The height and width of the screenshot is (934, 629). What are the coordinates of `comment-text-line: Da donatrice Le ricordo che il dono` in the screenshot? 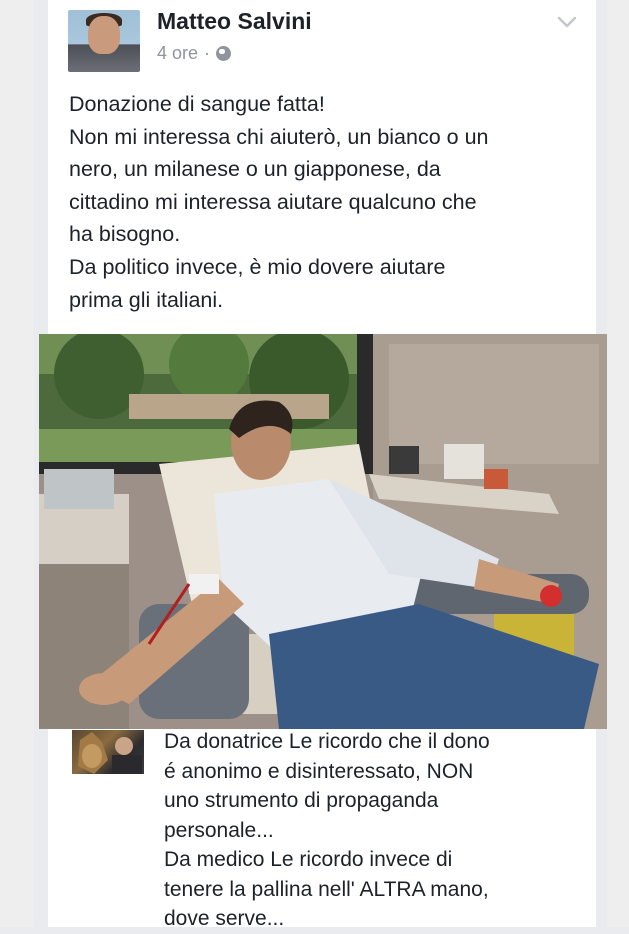 It's located at (327, 741).